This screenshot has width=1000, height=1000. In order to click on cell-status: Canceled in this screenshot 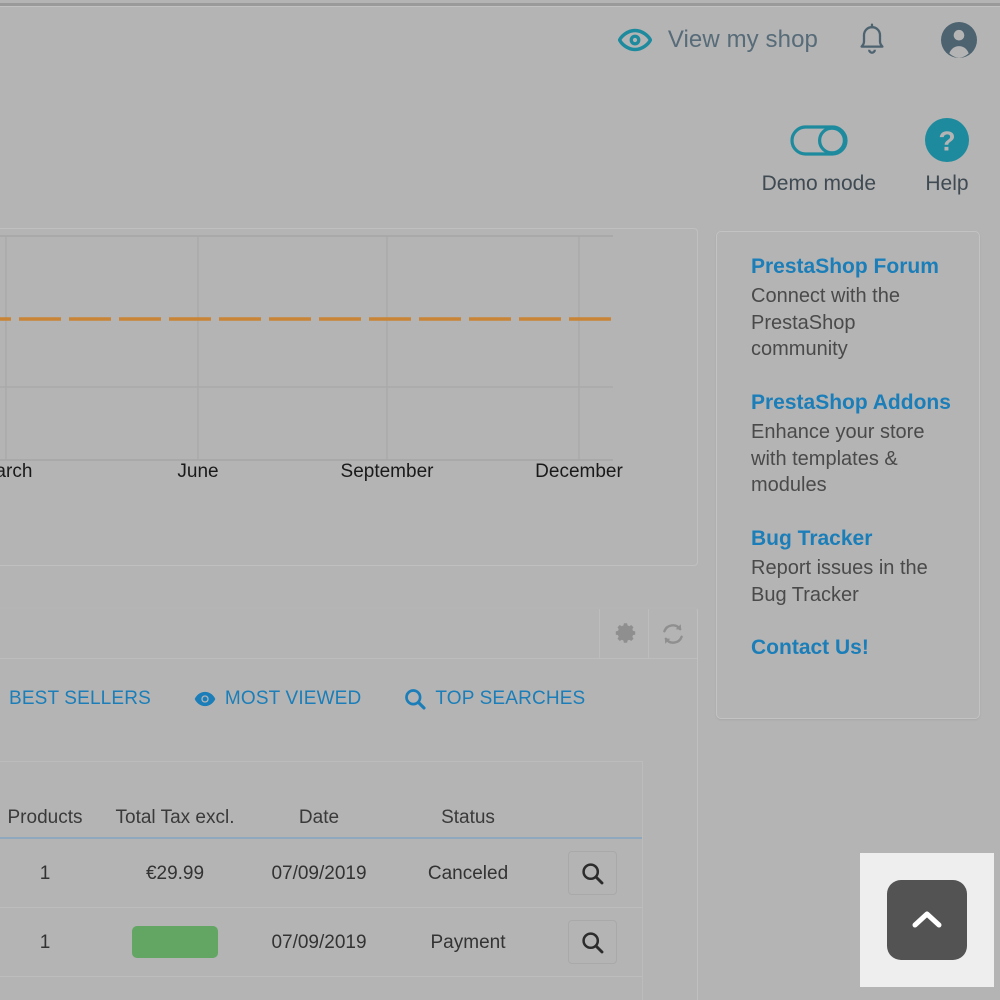, I will do `click(468, 873)`.